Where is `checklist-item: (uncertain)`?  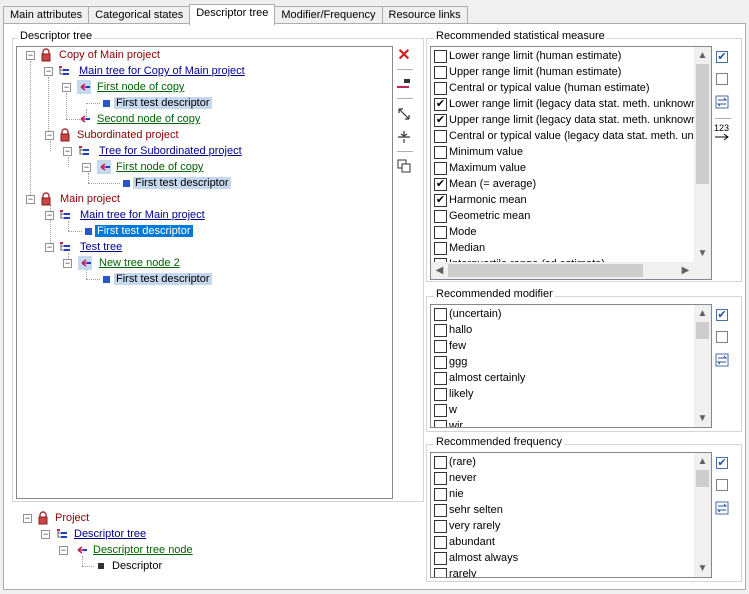
checklist-item: (uncertain) is located at coordinates (563, 314).